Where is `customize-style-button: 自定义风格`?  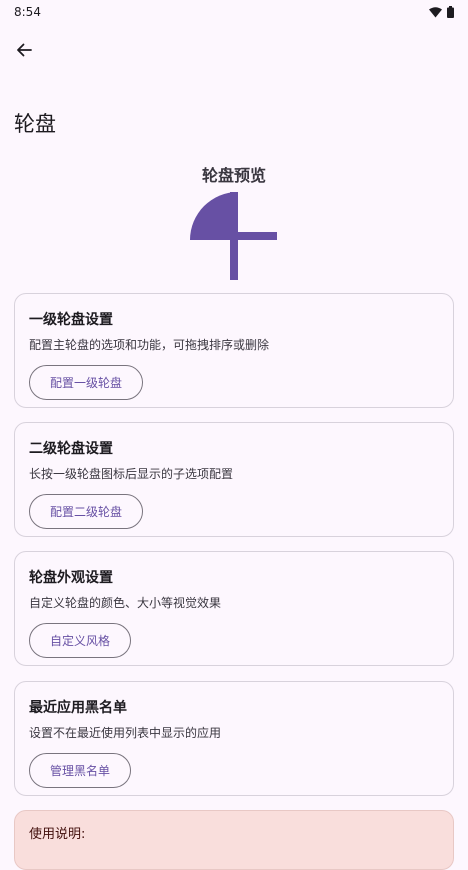 customize-style-button: 自定义风格 is located at coordinates (80, 640).